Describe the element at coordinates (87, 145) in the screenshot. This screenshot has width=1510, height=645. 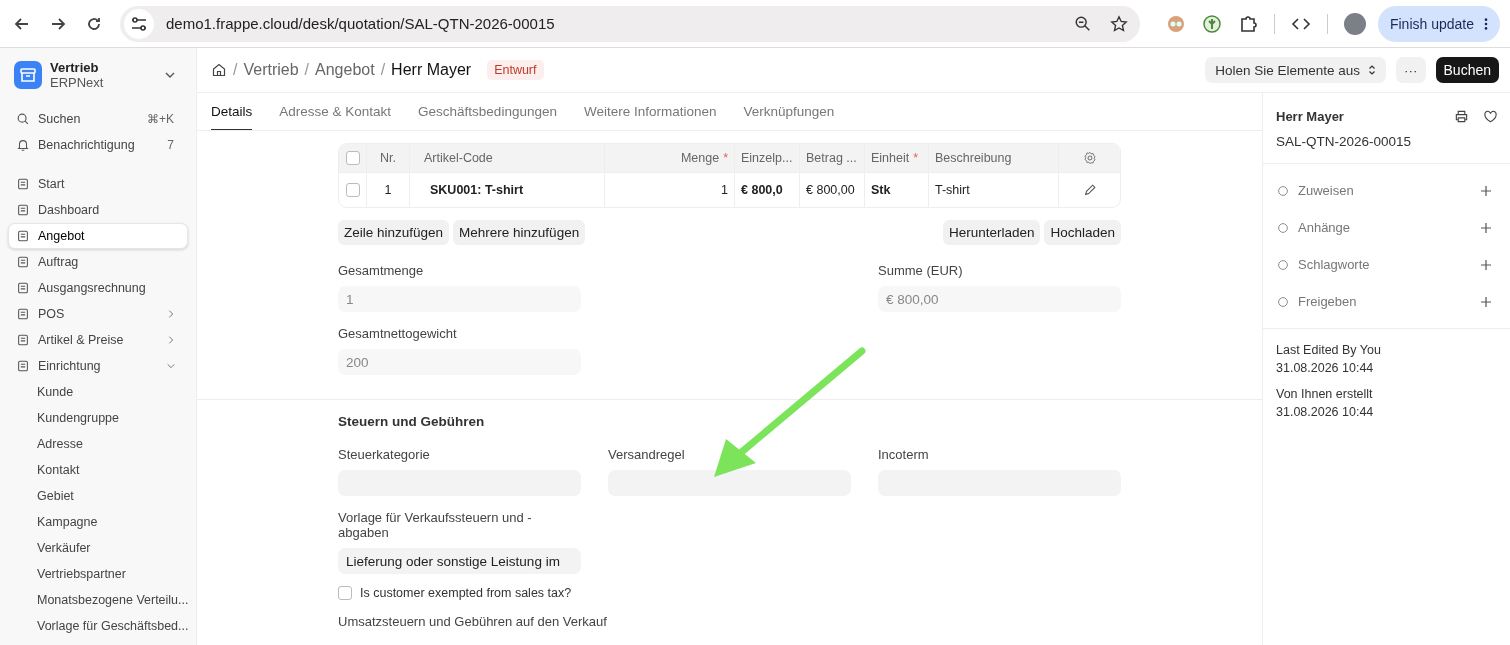
I see `notifications-label: Benachrichtigung` at that location.